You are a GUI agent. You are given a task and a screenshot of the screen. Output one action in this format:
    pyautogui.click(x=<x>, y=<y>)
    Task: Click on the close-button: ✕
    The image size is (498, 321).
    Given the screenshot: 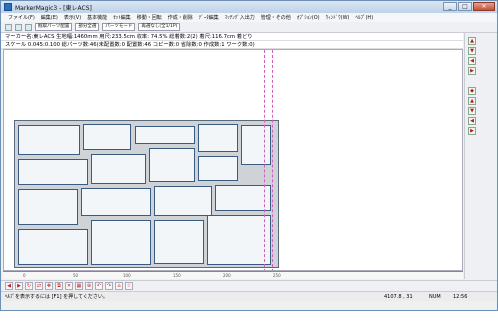 What is the action you would take?
    pyautogui.click(x=484, y=6)
    